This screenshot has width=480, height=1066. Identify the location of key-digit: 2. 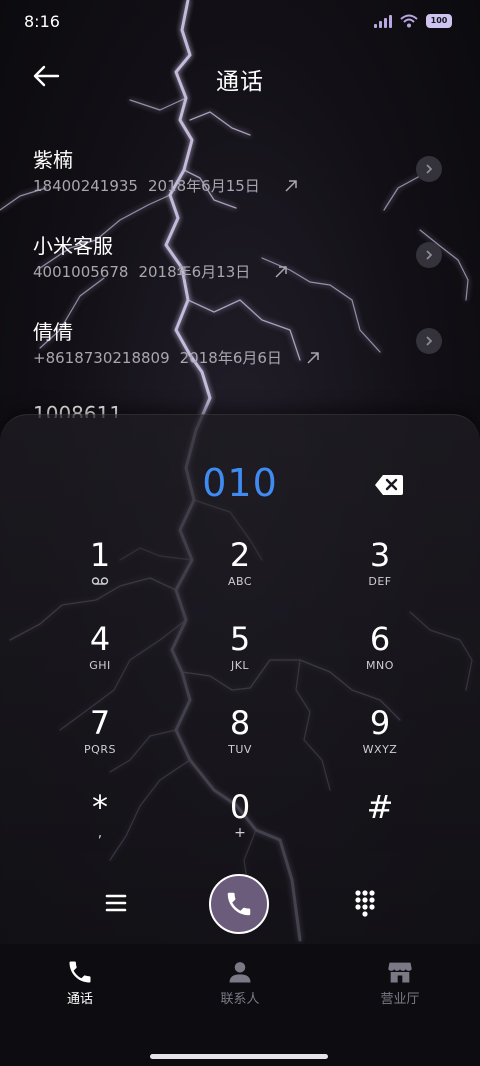
(240, 555).